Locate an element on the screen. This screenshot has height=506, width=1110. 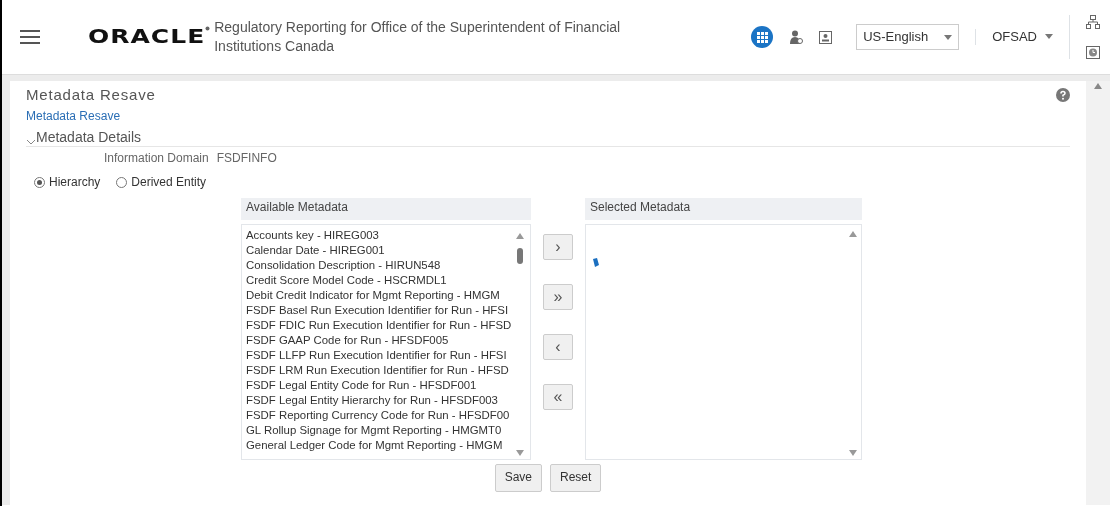
scrollbar-thumb is located at coordinates (520, 256).